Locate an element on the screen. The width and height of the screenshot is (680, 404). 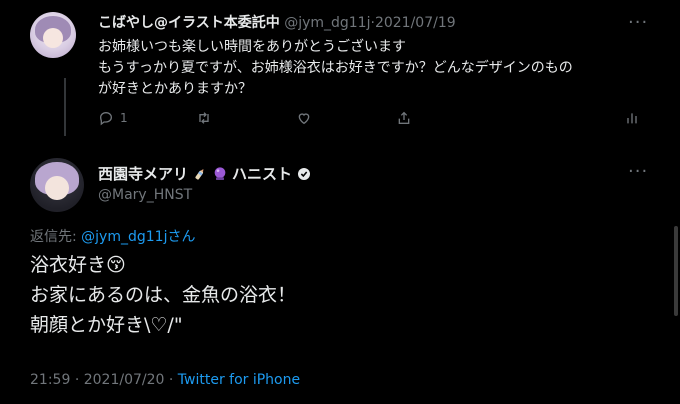
reply-count: 1 is located at coordinates (124, 118).